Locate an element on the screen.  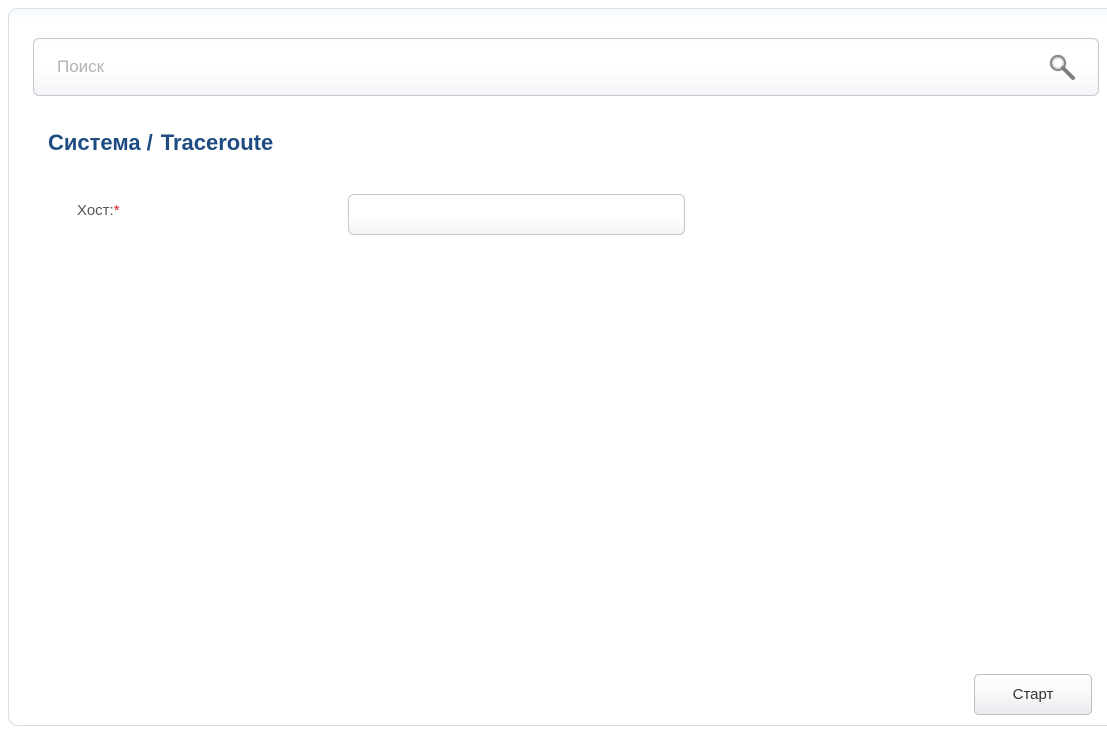
search-input is located at coordinates (530, 67).